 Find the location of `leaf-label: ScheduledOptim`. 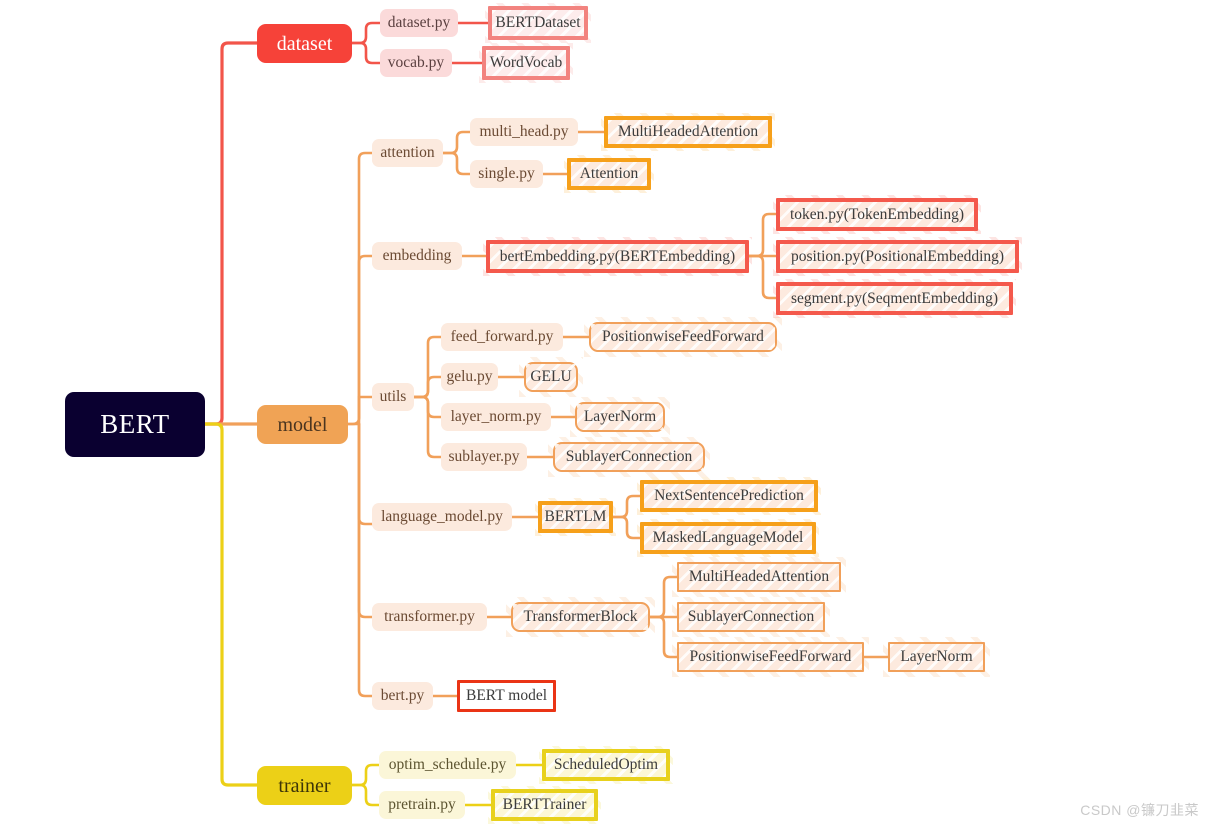

leaf-label: ScheduledOptim is located at coordinates (606, 765).